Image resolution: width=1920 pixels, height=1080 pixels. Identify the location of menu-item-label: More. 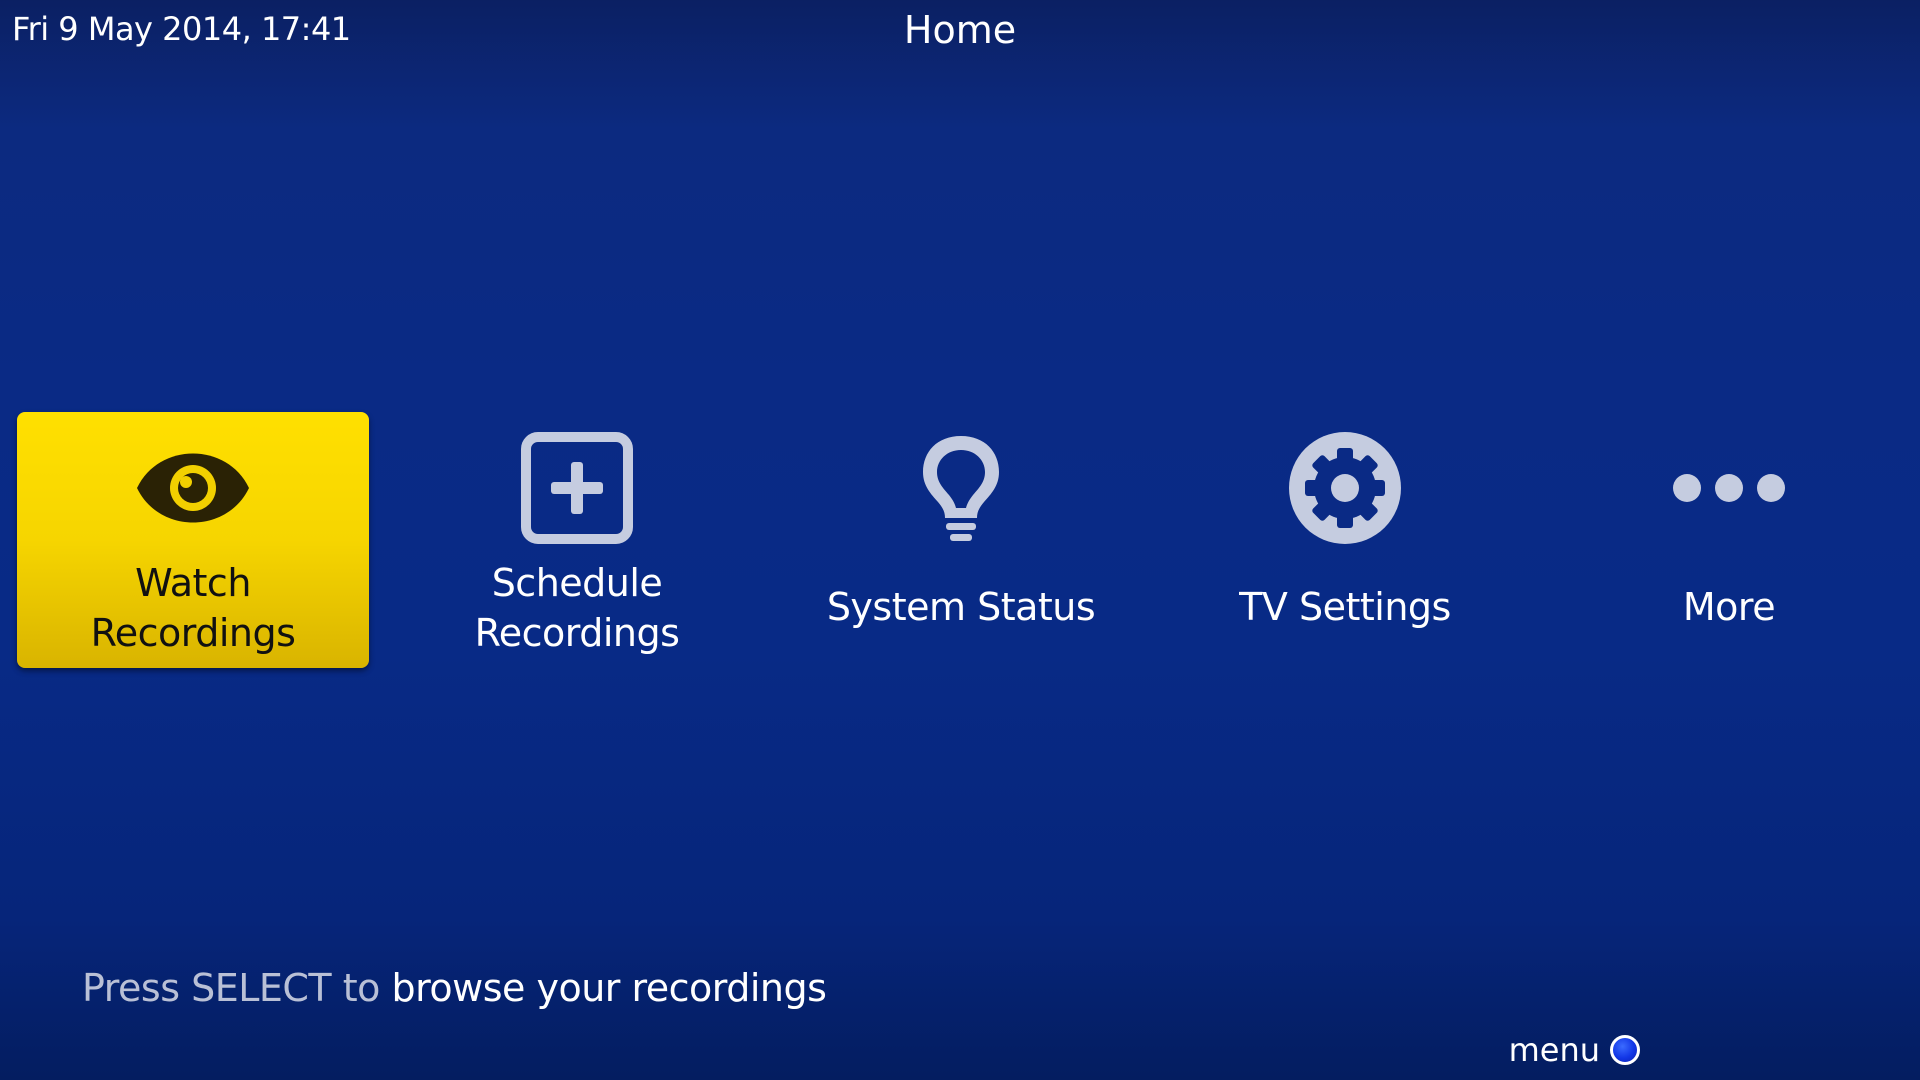
(1729, 607).